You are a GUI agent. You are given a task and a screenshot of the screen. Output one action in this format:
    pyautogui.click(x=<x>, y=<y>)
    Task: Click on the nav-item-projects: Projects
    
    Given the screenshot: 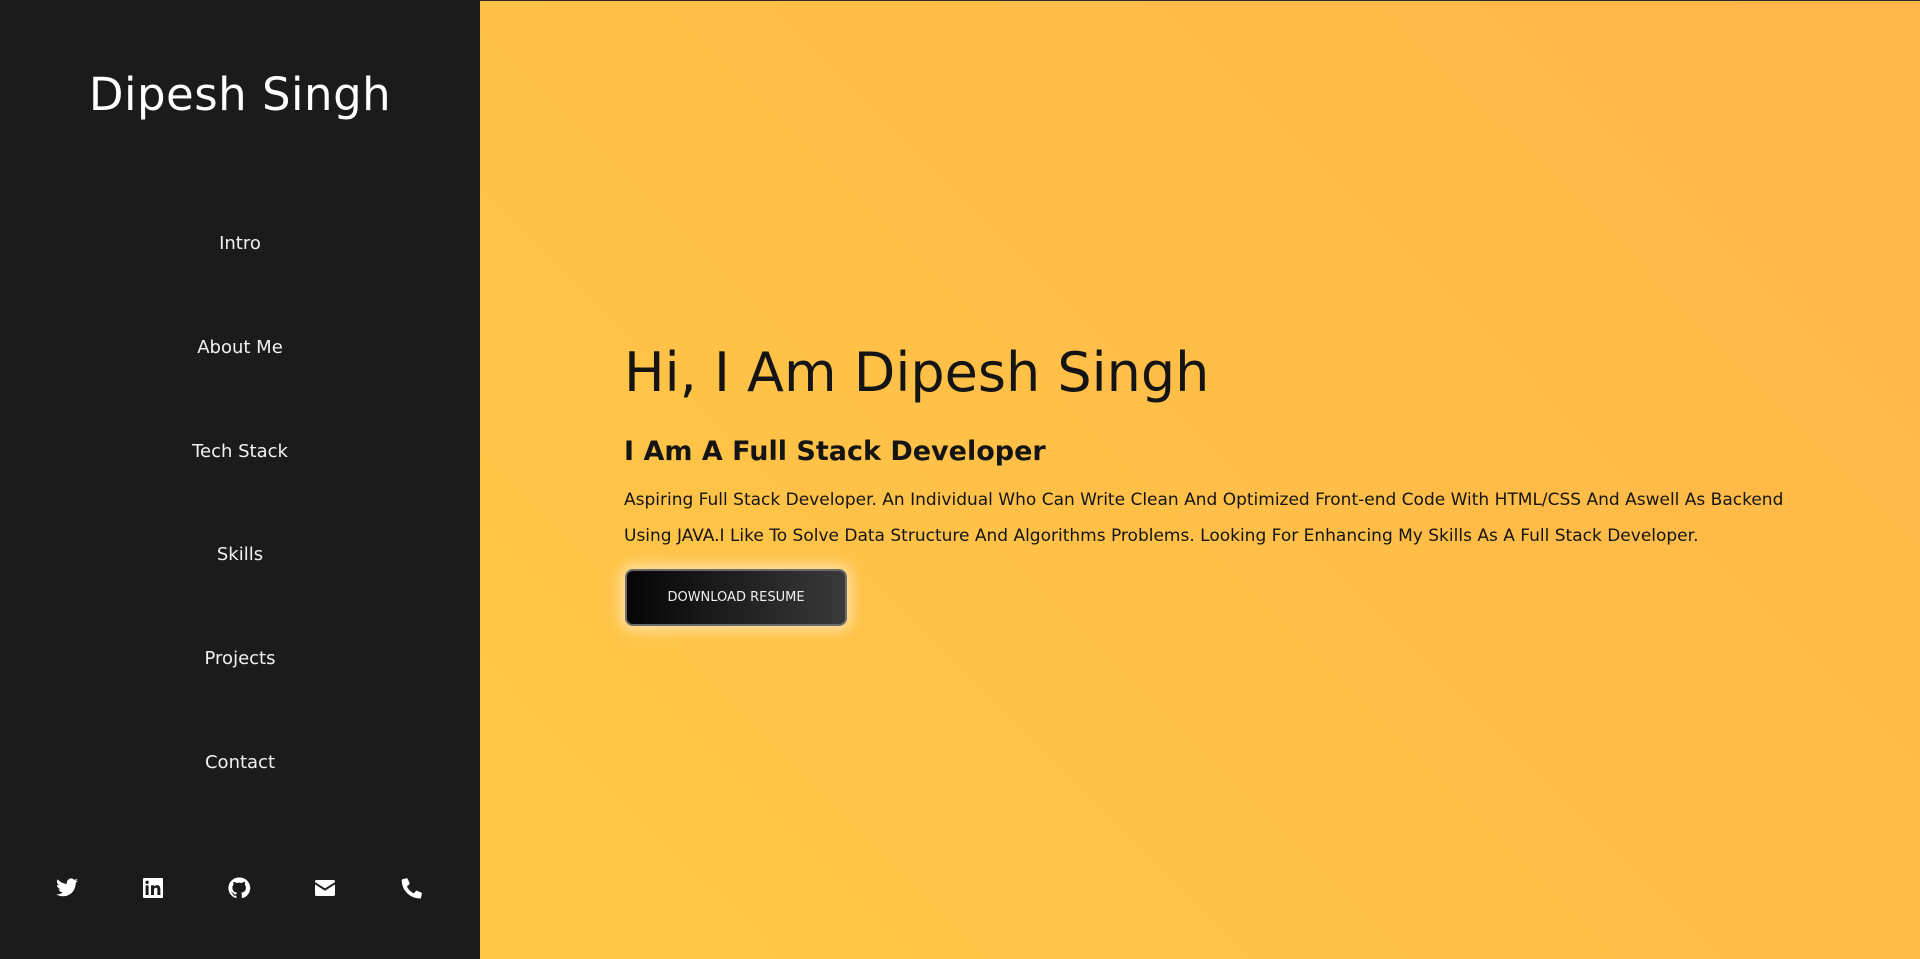 What is the action you would take?
    pyautogui.click(x=240, y=658)
    